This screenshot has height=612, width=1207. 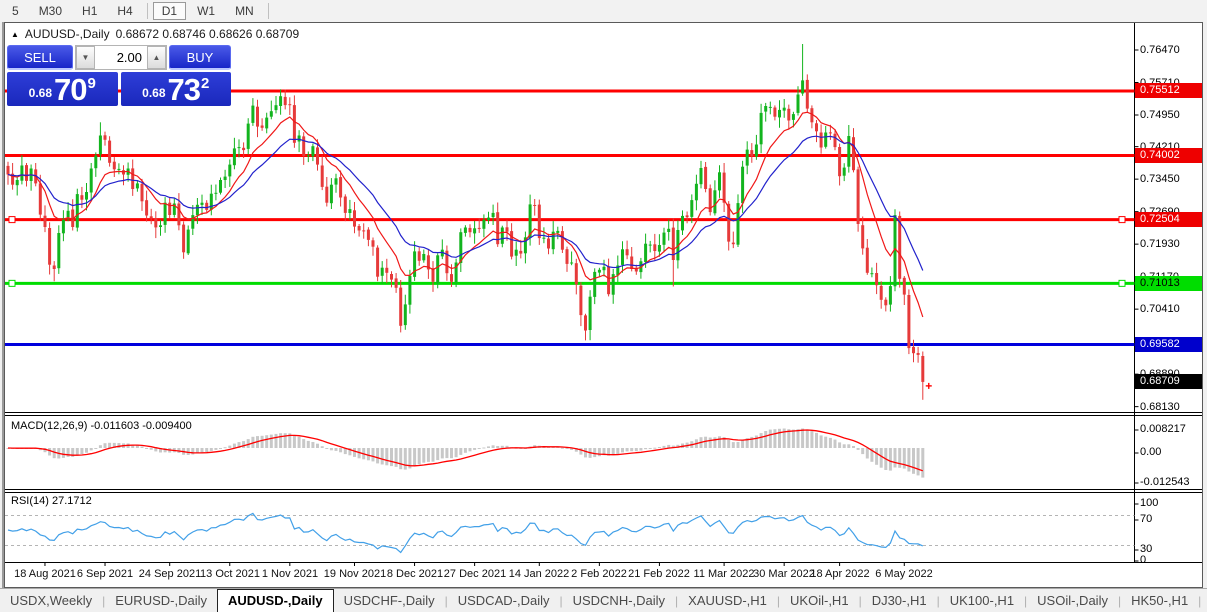 What do you see at coordinates (475, 574) in the screenshot?
I see `date-label: 27 Dec 2021` at bounding box center [475, 574].